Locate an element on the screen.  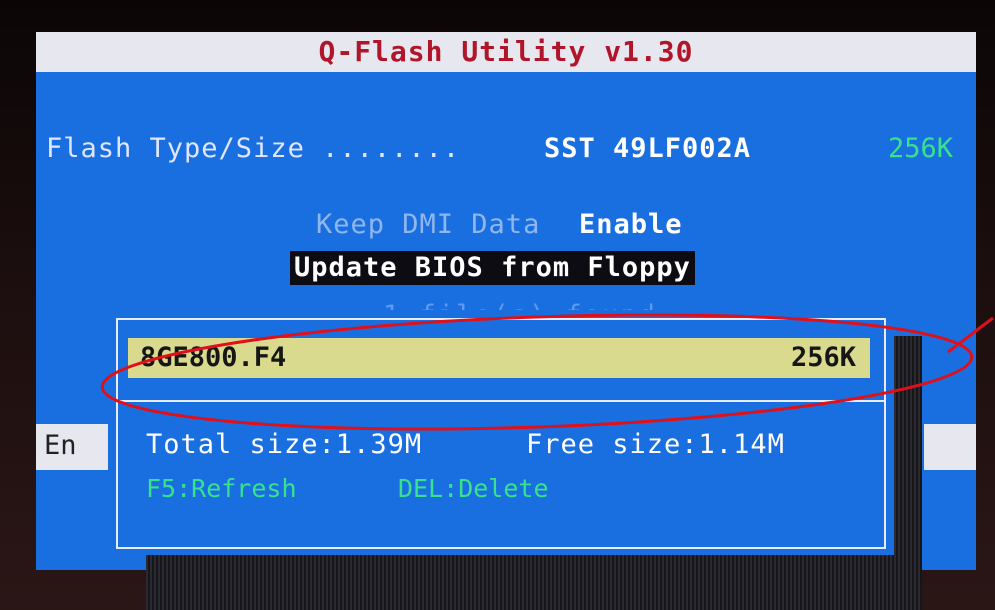
bottom-menu-item-partial: En is located at coordinates (60, 446).